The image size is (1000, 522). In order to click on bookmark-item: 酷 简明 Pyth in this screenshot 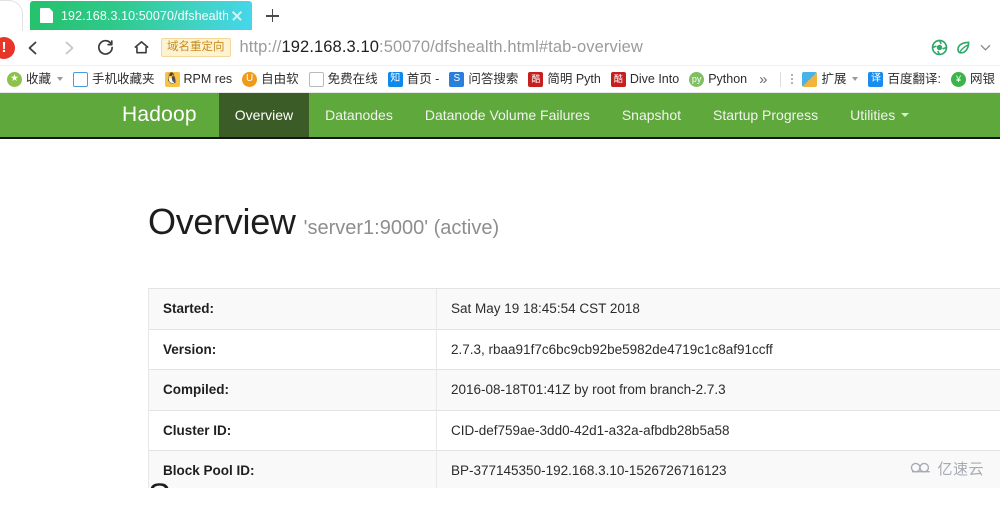, I will do `click(564, 79)`.